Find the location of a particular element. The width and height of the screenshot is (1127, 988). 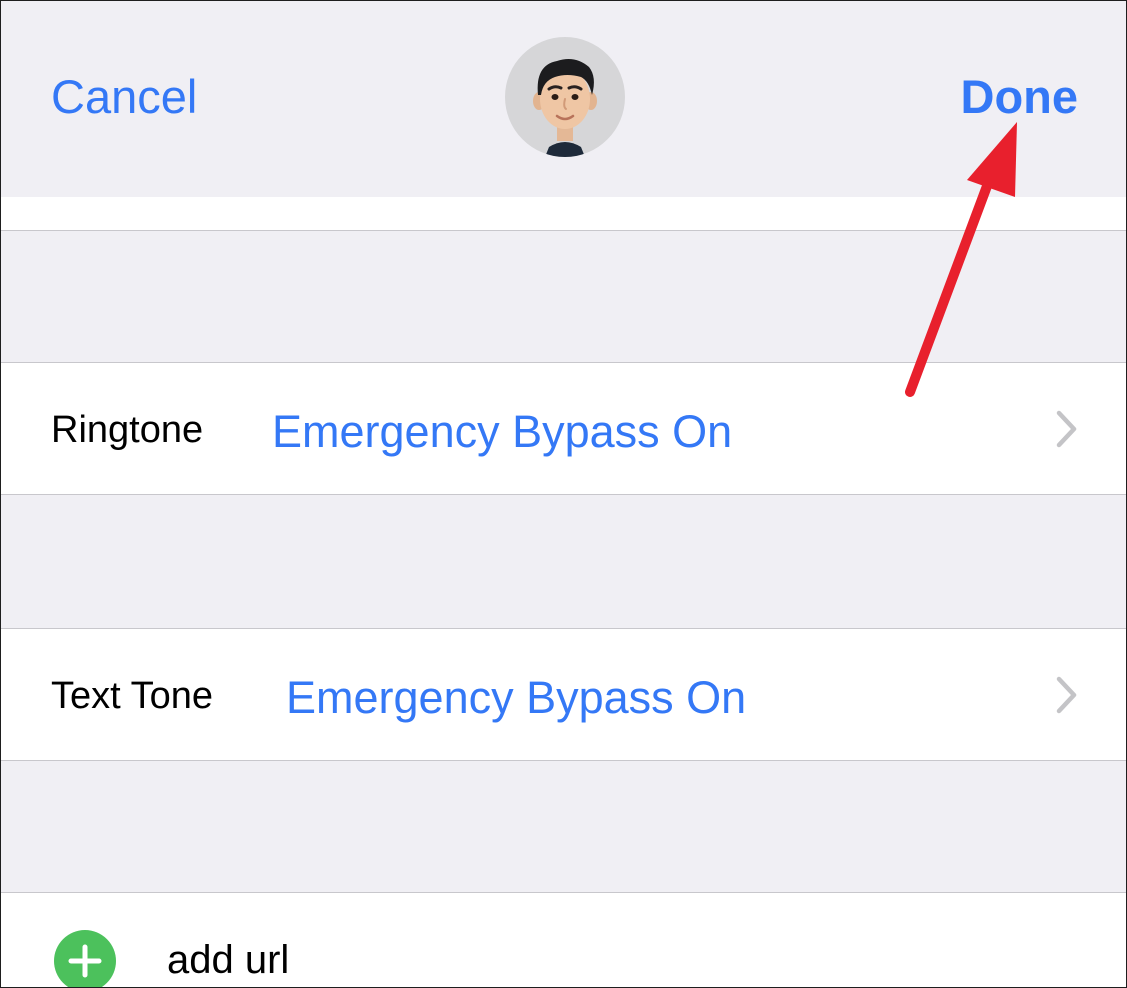

add-url-label: add url is located at coordinates (228, 960).